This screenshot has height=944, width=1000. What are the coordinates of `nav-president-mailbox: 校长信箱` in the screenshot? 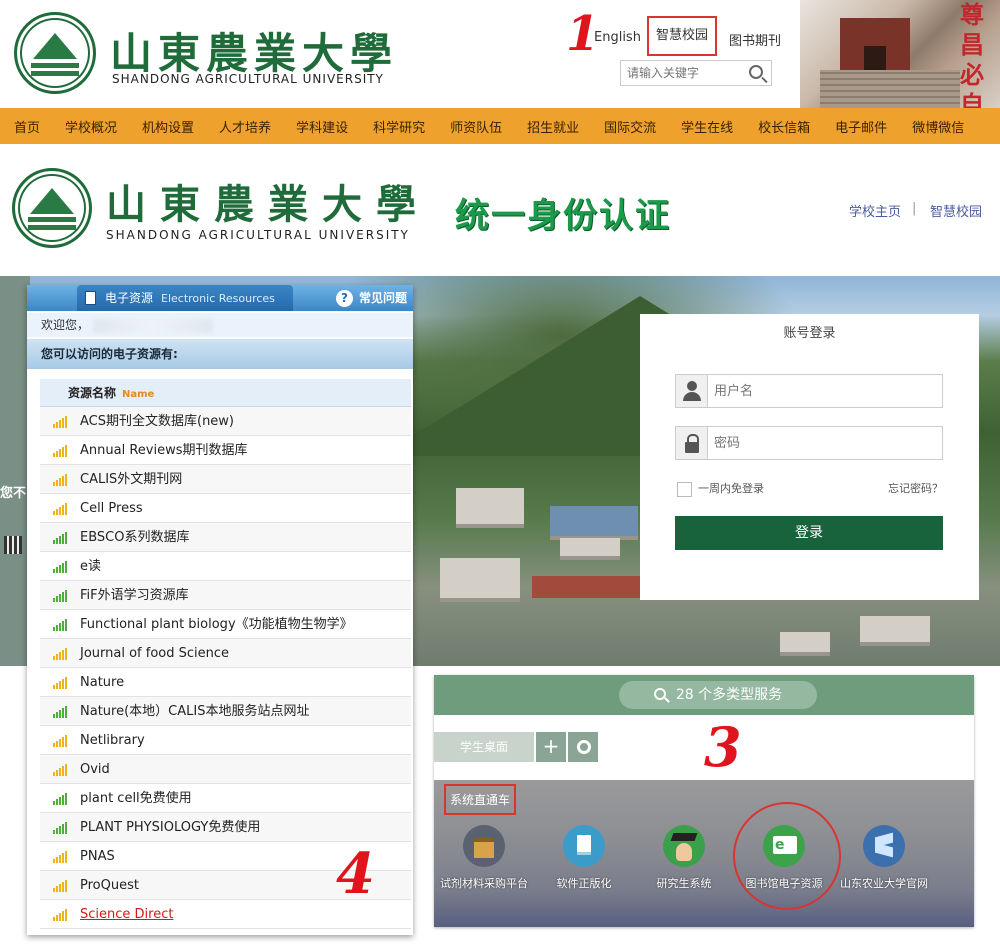 It's located at (784, 126).